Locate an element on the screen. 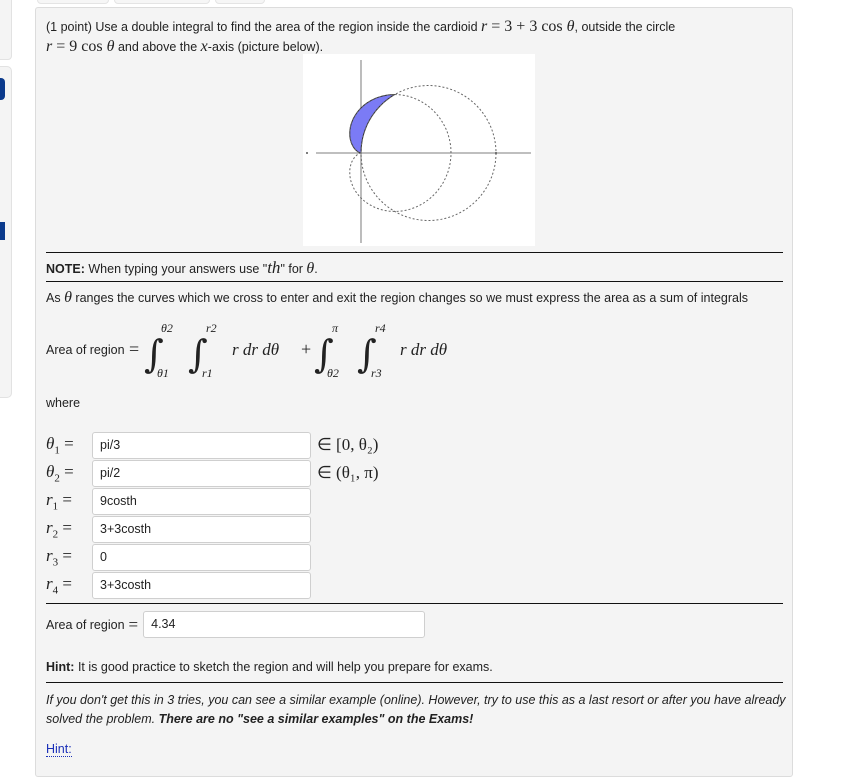 The height and width of the screenshot is (777, 849). note-label: NOTE: is located at coordinates (65, 269).